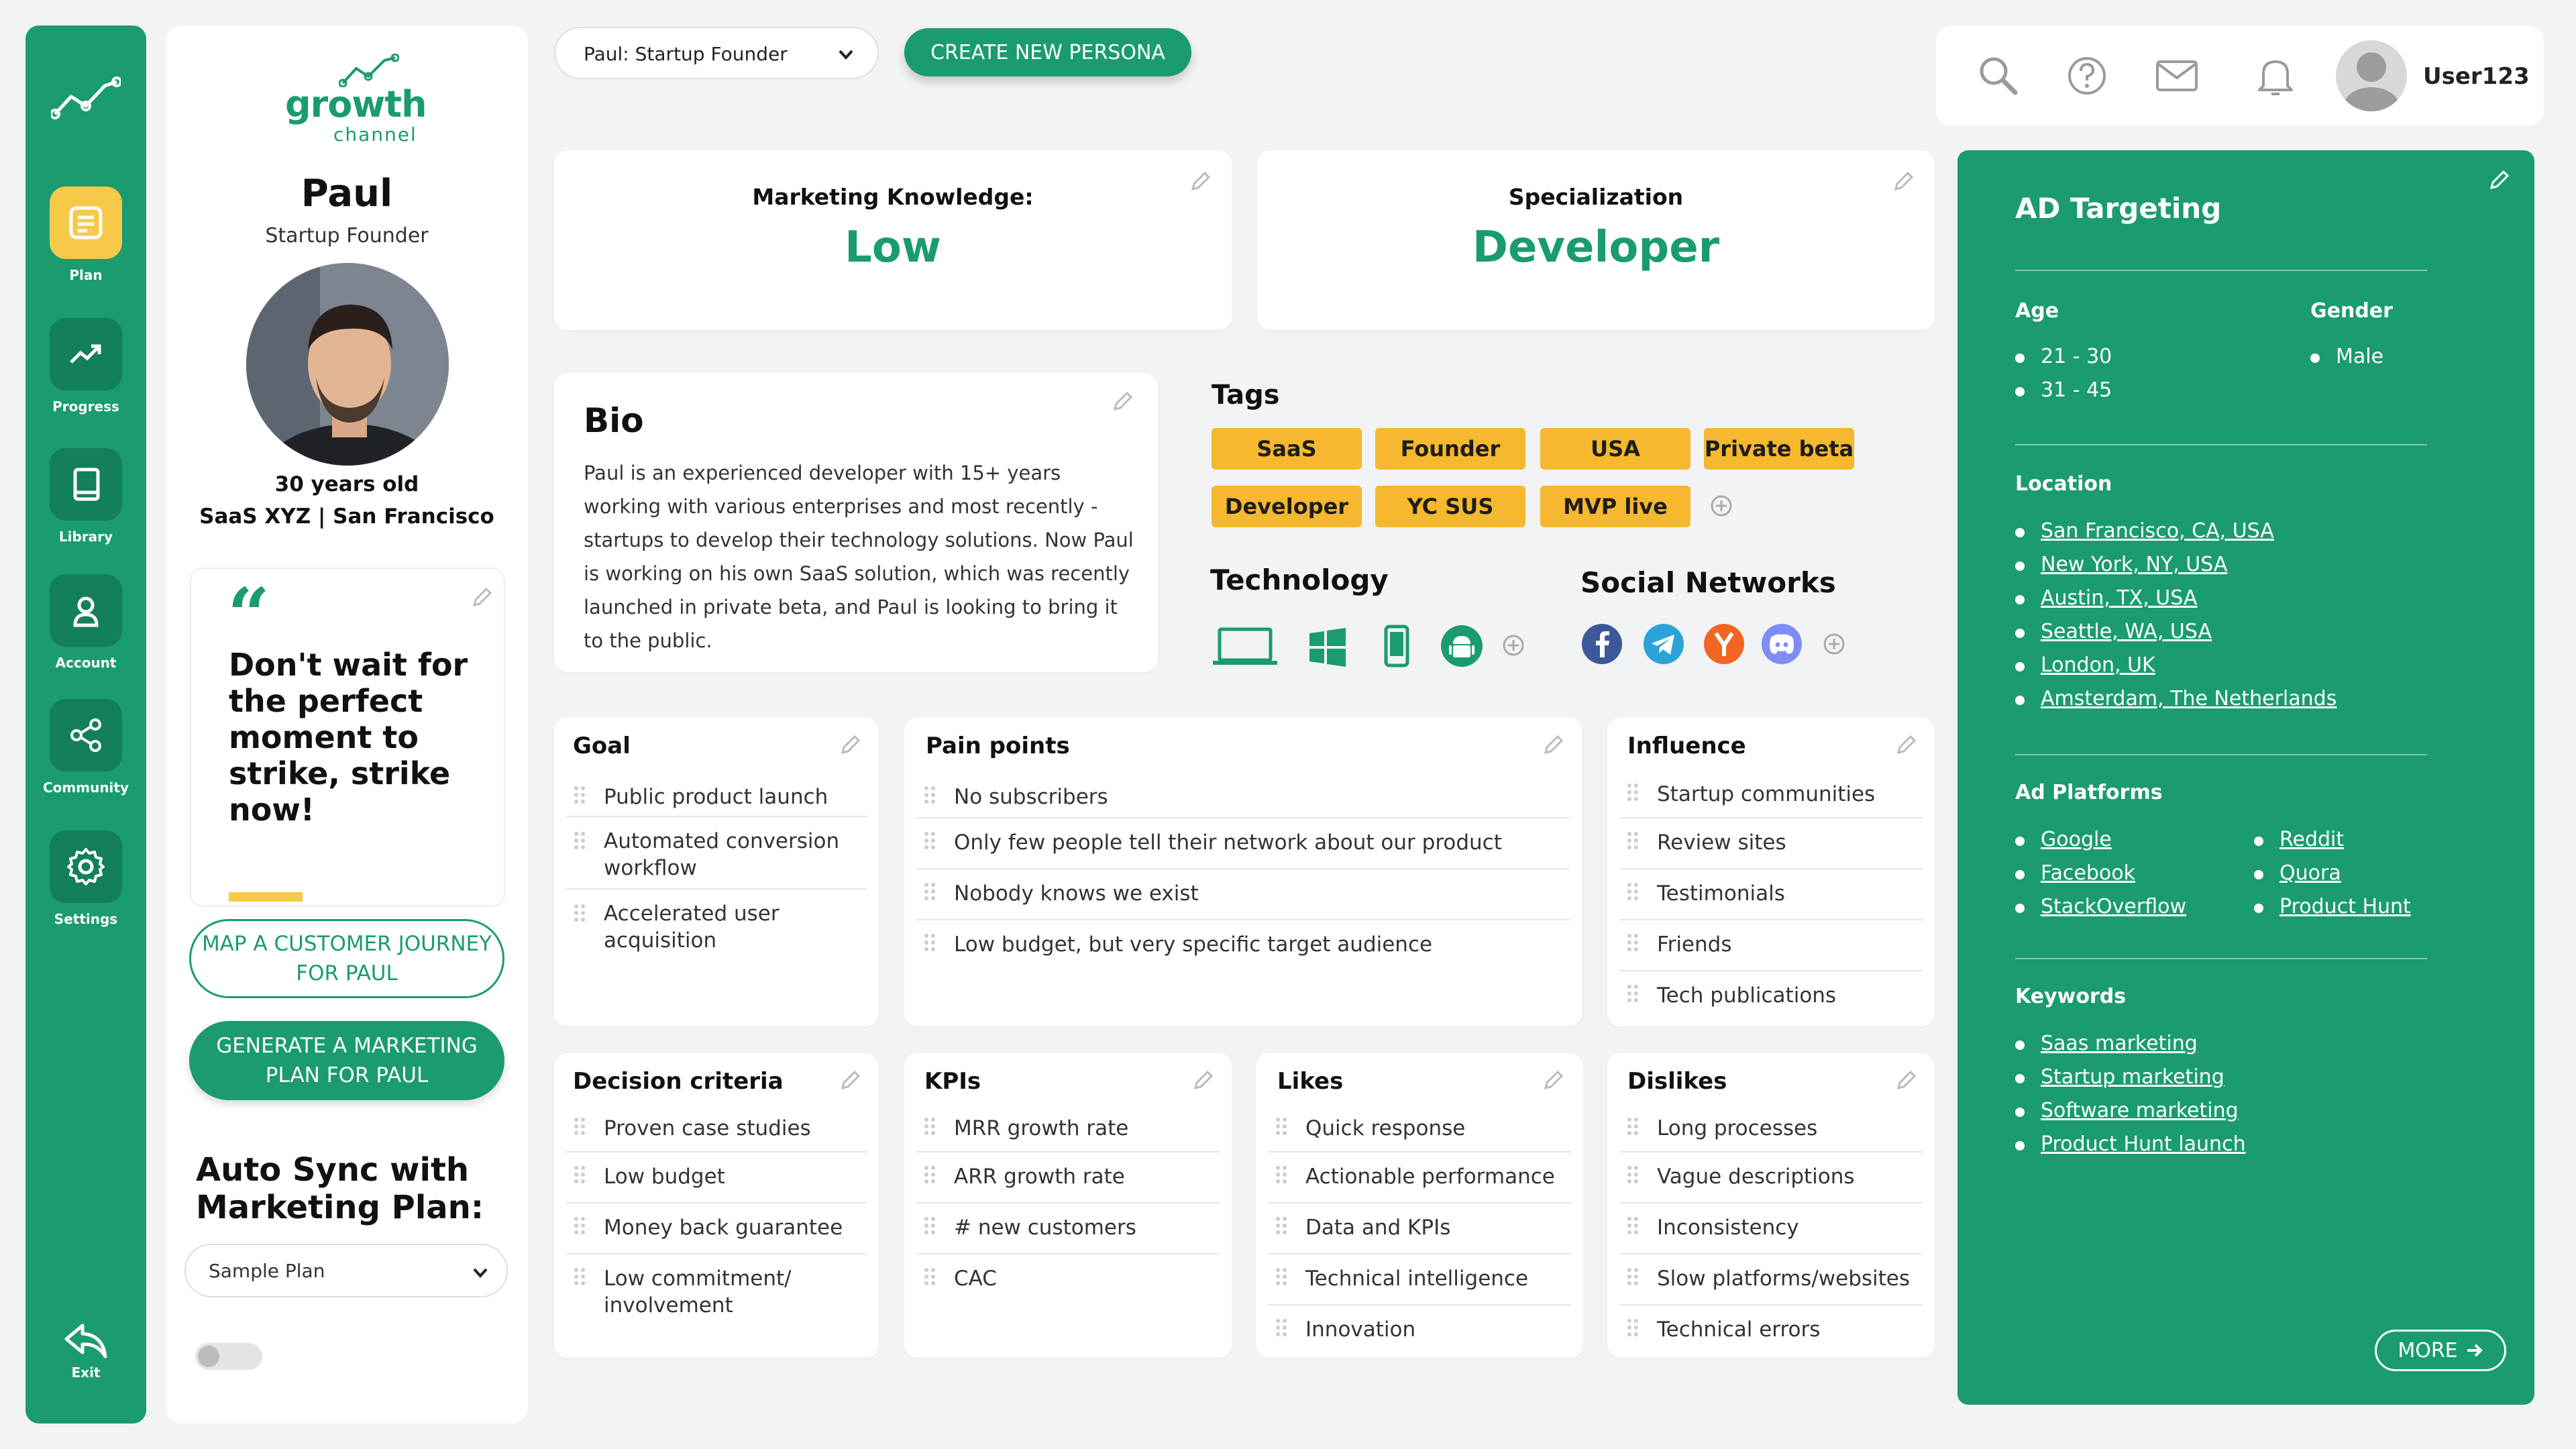  I want to click on generate-plan-button: GENERATE A MARKETING PLAN FOR PAUL, so click(346, 1060).